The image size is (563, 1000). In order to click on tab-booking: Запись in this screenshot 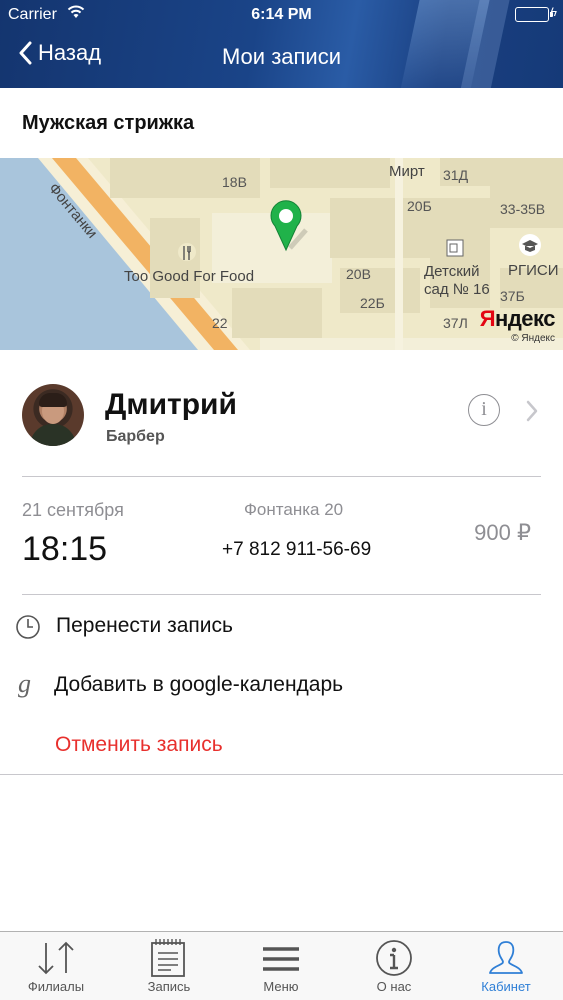, I will do `click(169, 966)`.